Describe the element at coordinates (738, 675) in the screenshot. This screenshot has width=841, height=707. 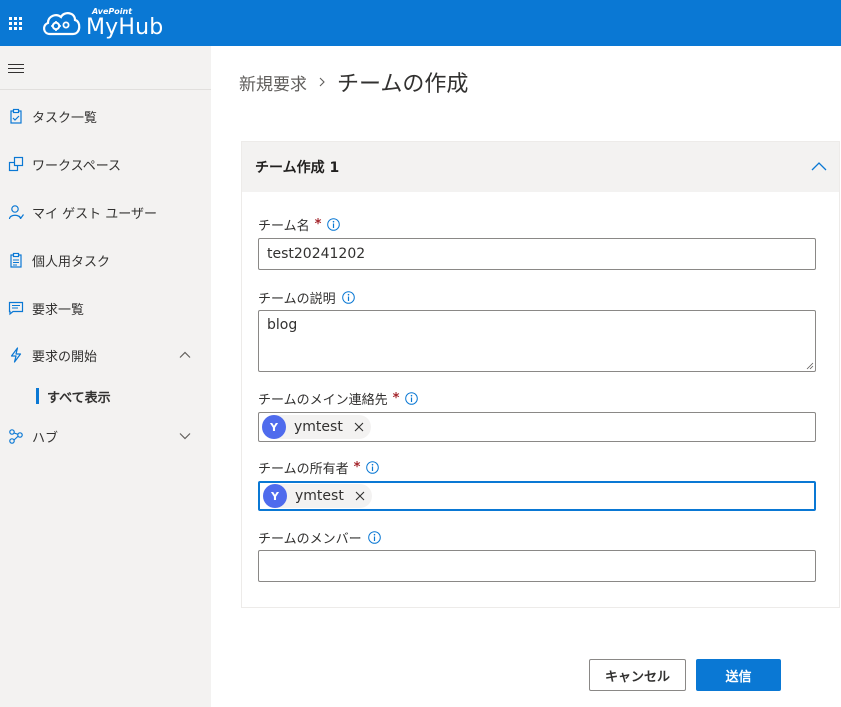
I see `submit-button: 送信` at that location.